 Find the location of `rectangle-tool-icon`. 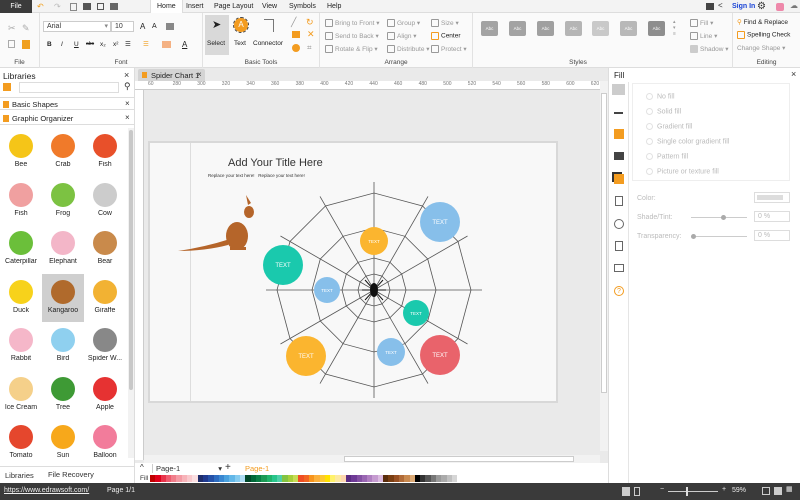

rectangle-tool-icon is located at coordinates (296, 34).